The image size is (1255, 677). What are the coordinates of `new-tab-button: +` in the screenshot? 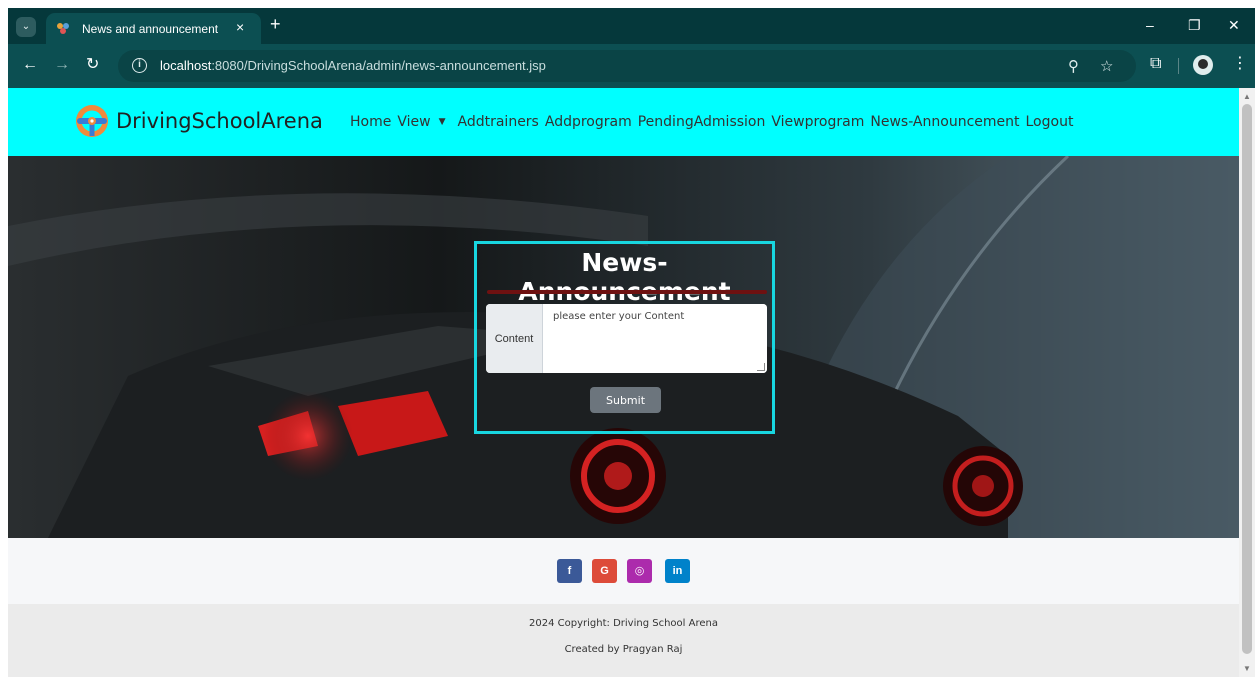 It's located at (275, 24).